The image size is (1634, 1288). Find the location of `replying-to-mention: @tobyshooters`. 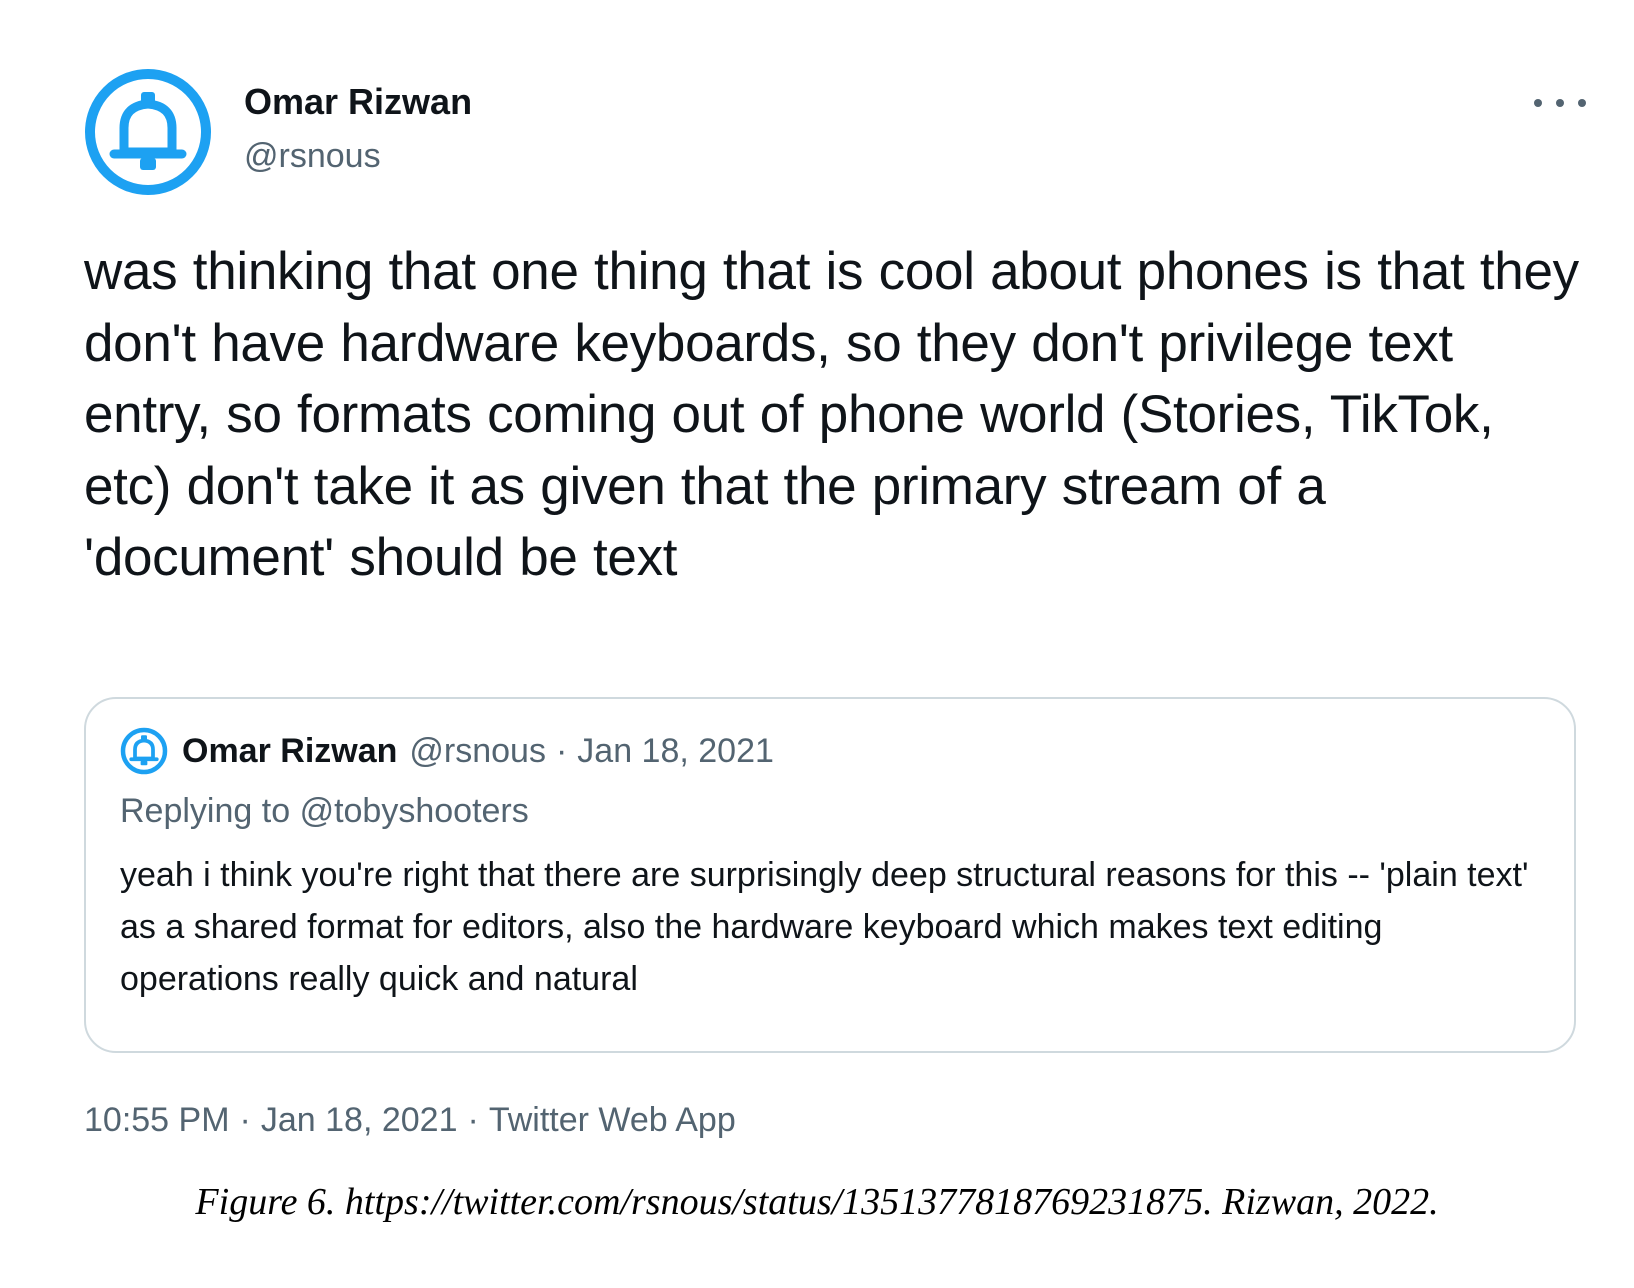

replying-to-mention: @tobyshooters is located at coordinates (414, 811).